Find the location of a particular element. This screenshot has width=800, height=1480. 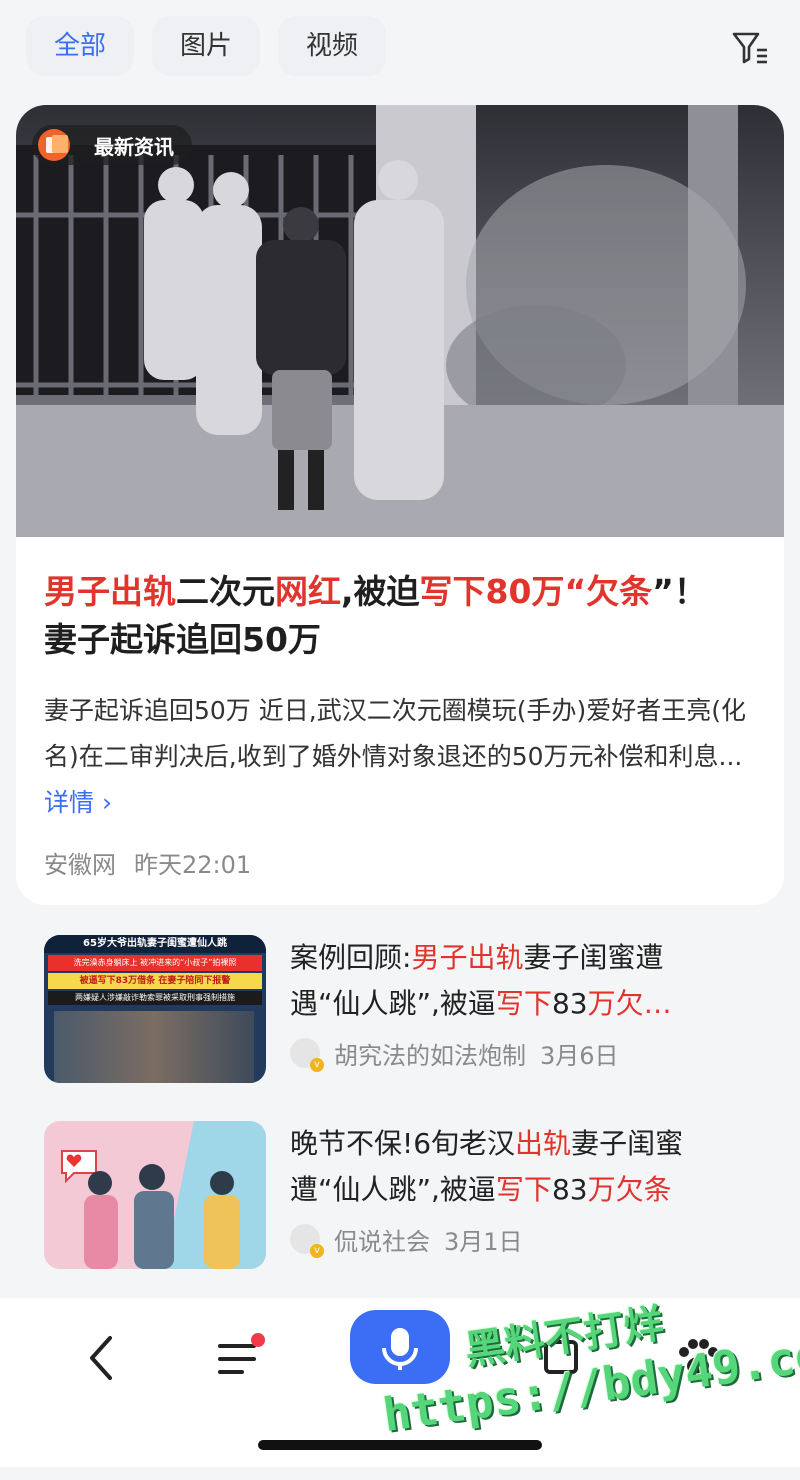

title-part: 遇“仙人跳”,被逼 is located at coordinates (393, 1003).